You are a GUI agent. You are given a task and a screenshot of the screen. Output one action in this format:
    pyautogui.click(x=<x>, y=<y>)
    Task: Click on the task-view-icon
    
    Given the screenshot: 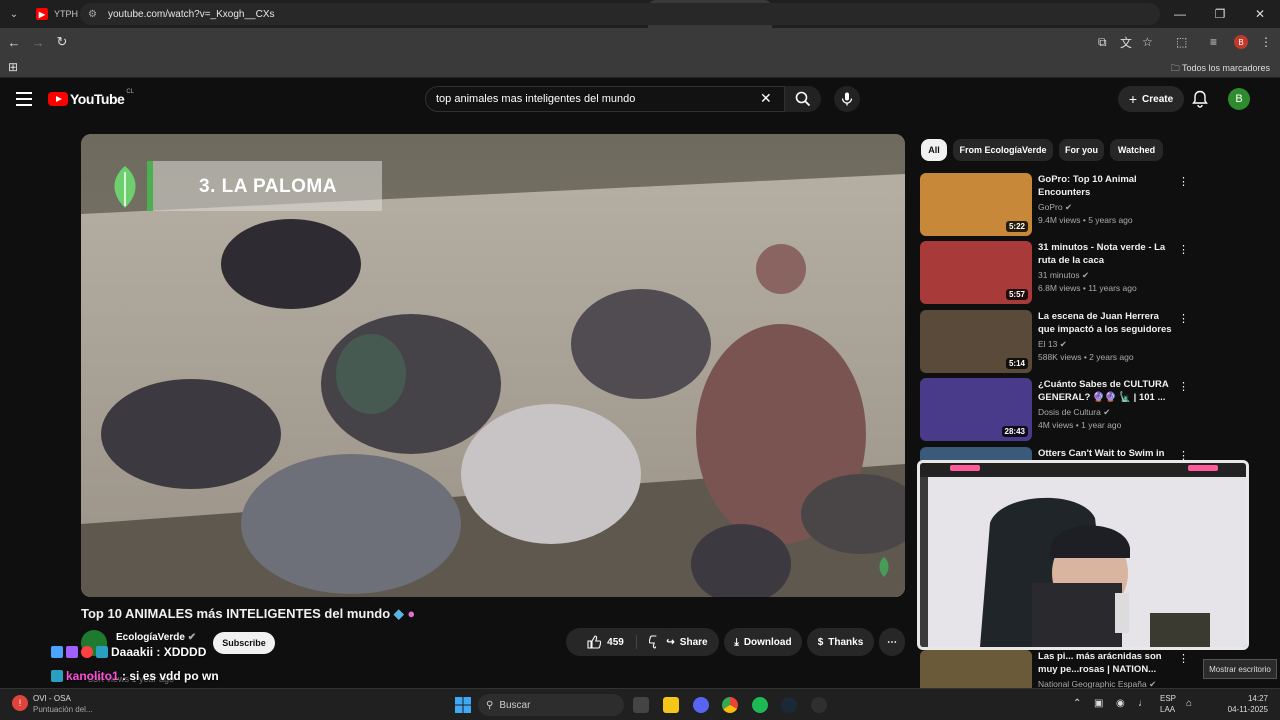 What is the action you would take?
    pyautogui.click(x=641, y=705)
    